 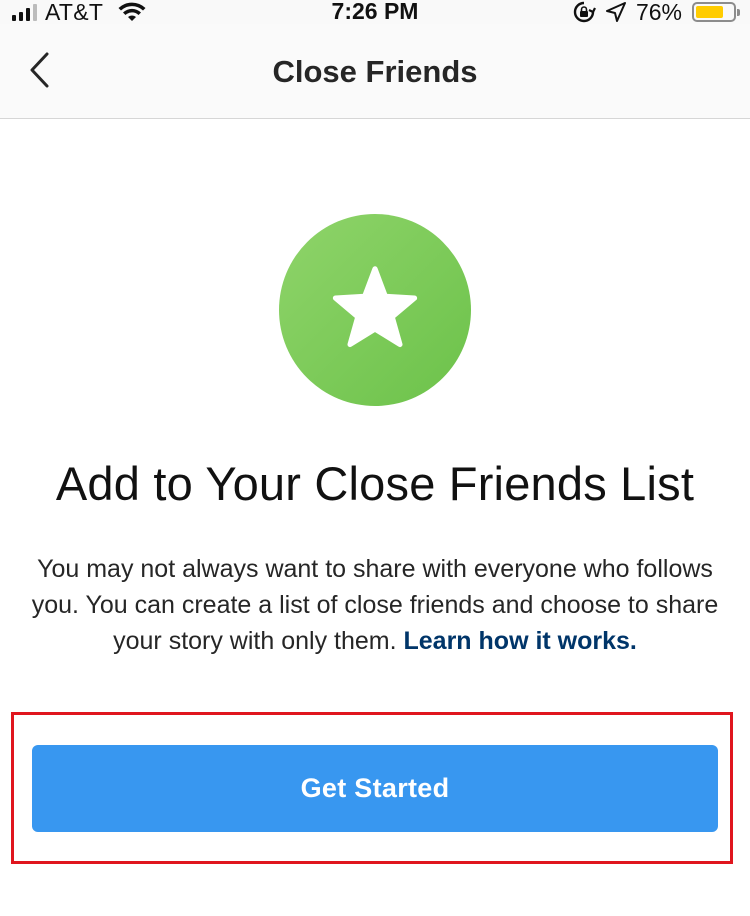 I want to click on battery-tip, so click(x=738, y=12).